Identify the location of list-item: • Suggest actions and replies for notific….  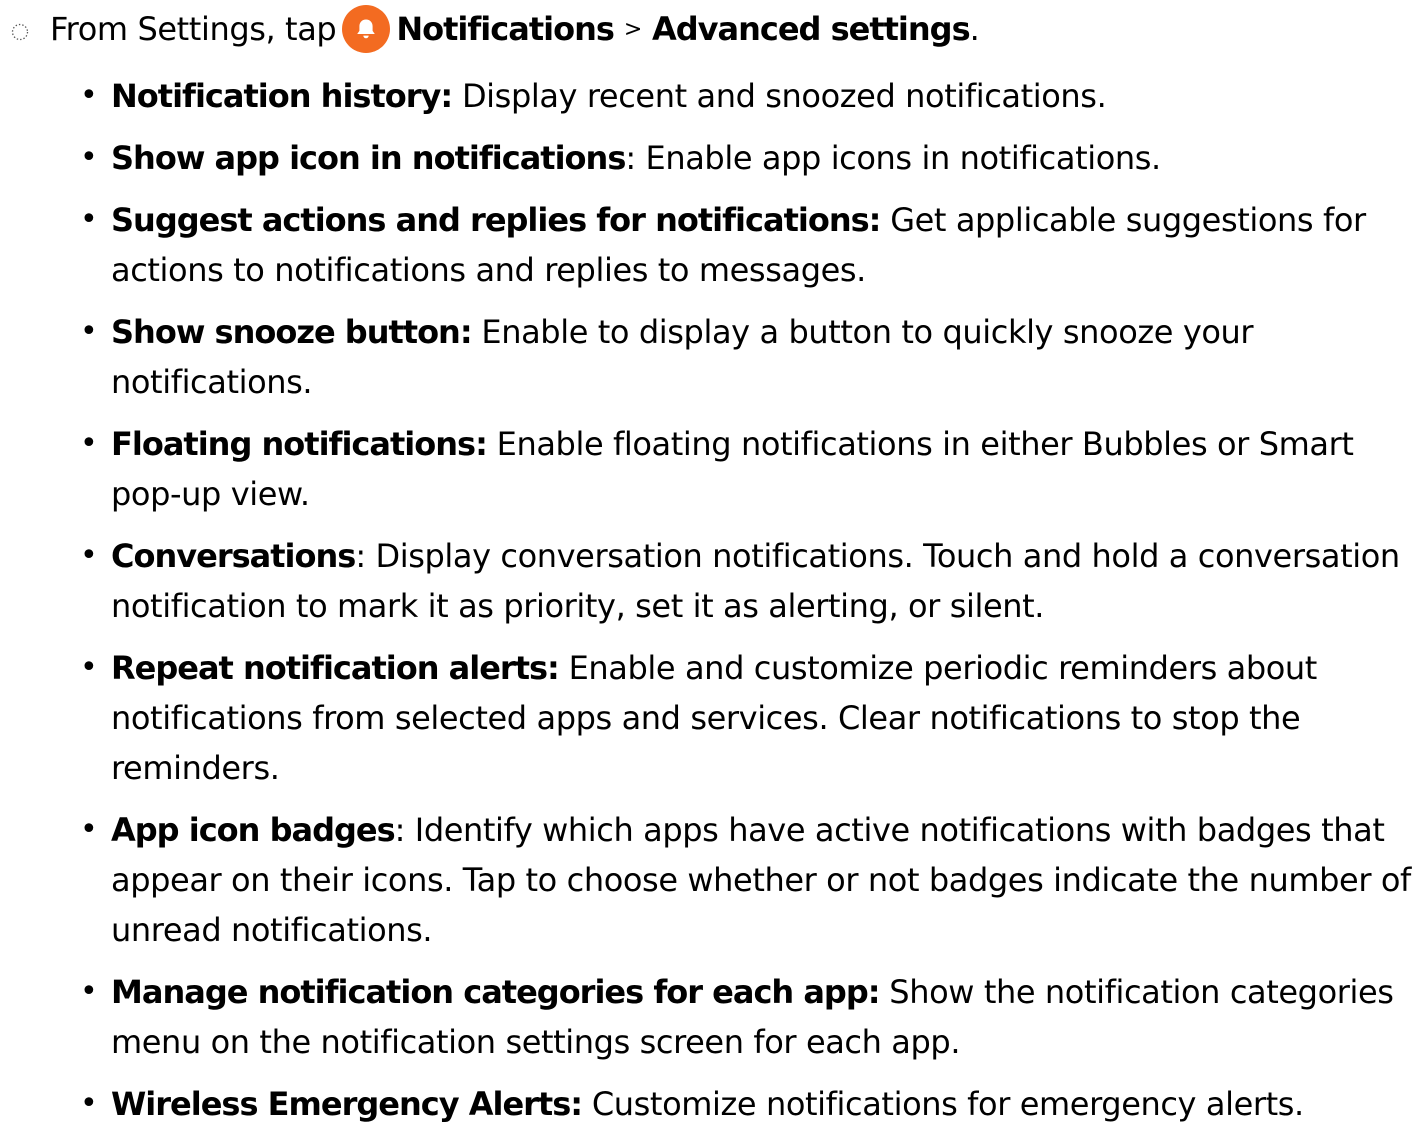
(750, 245).